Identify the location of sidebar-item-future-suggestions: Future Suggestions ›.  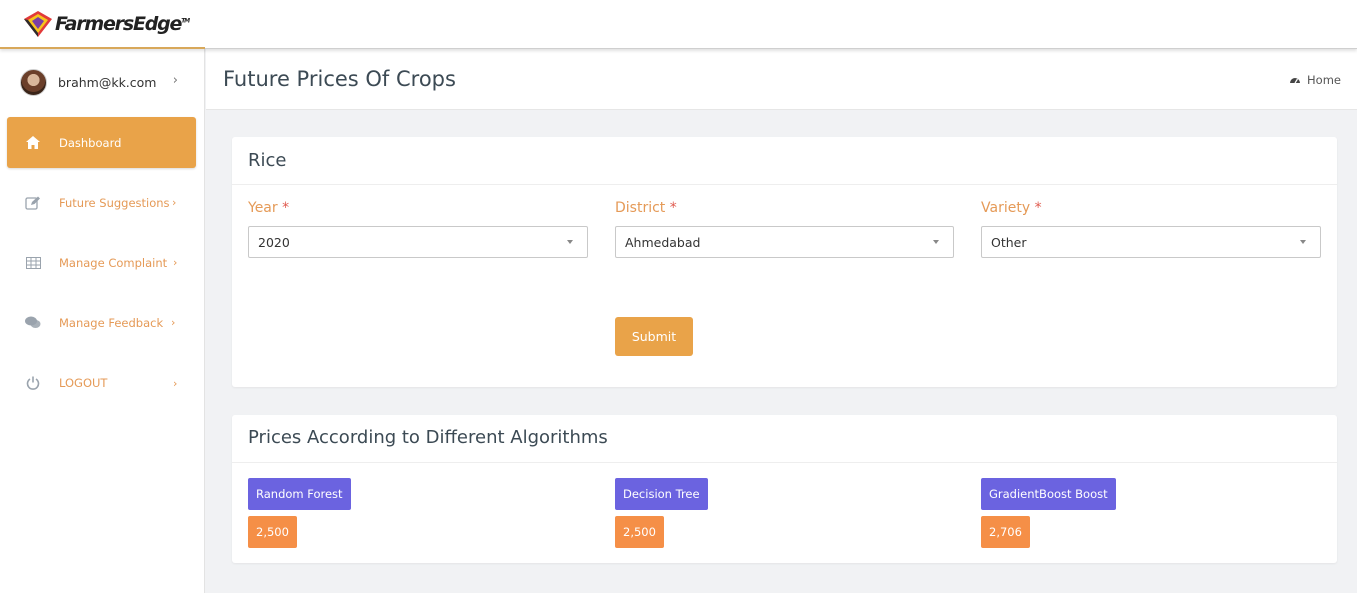
(101, 202).